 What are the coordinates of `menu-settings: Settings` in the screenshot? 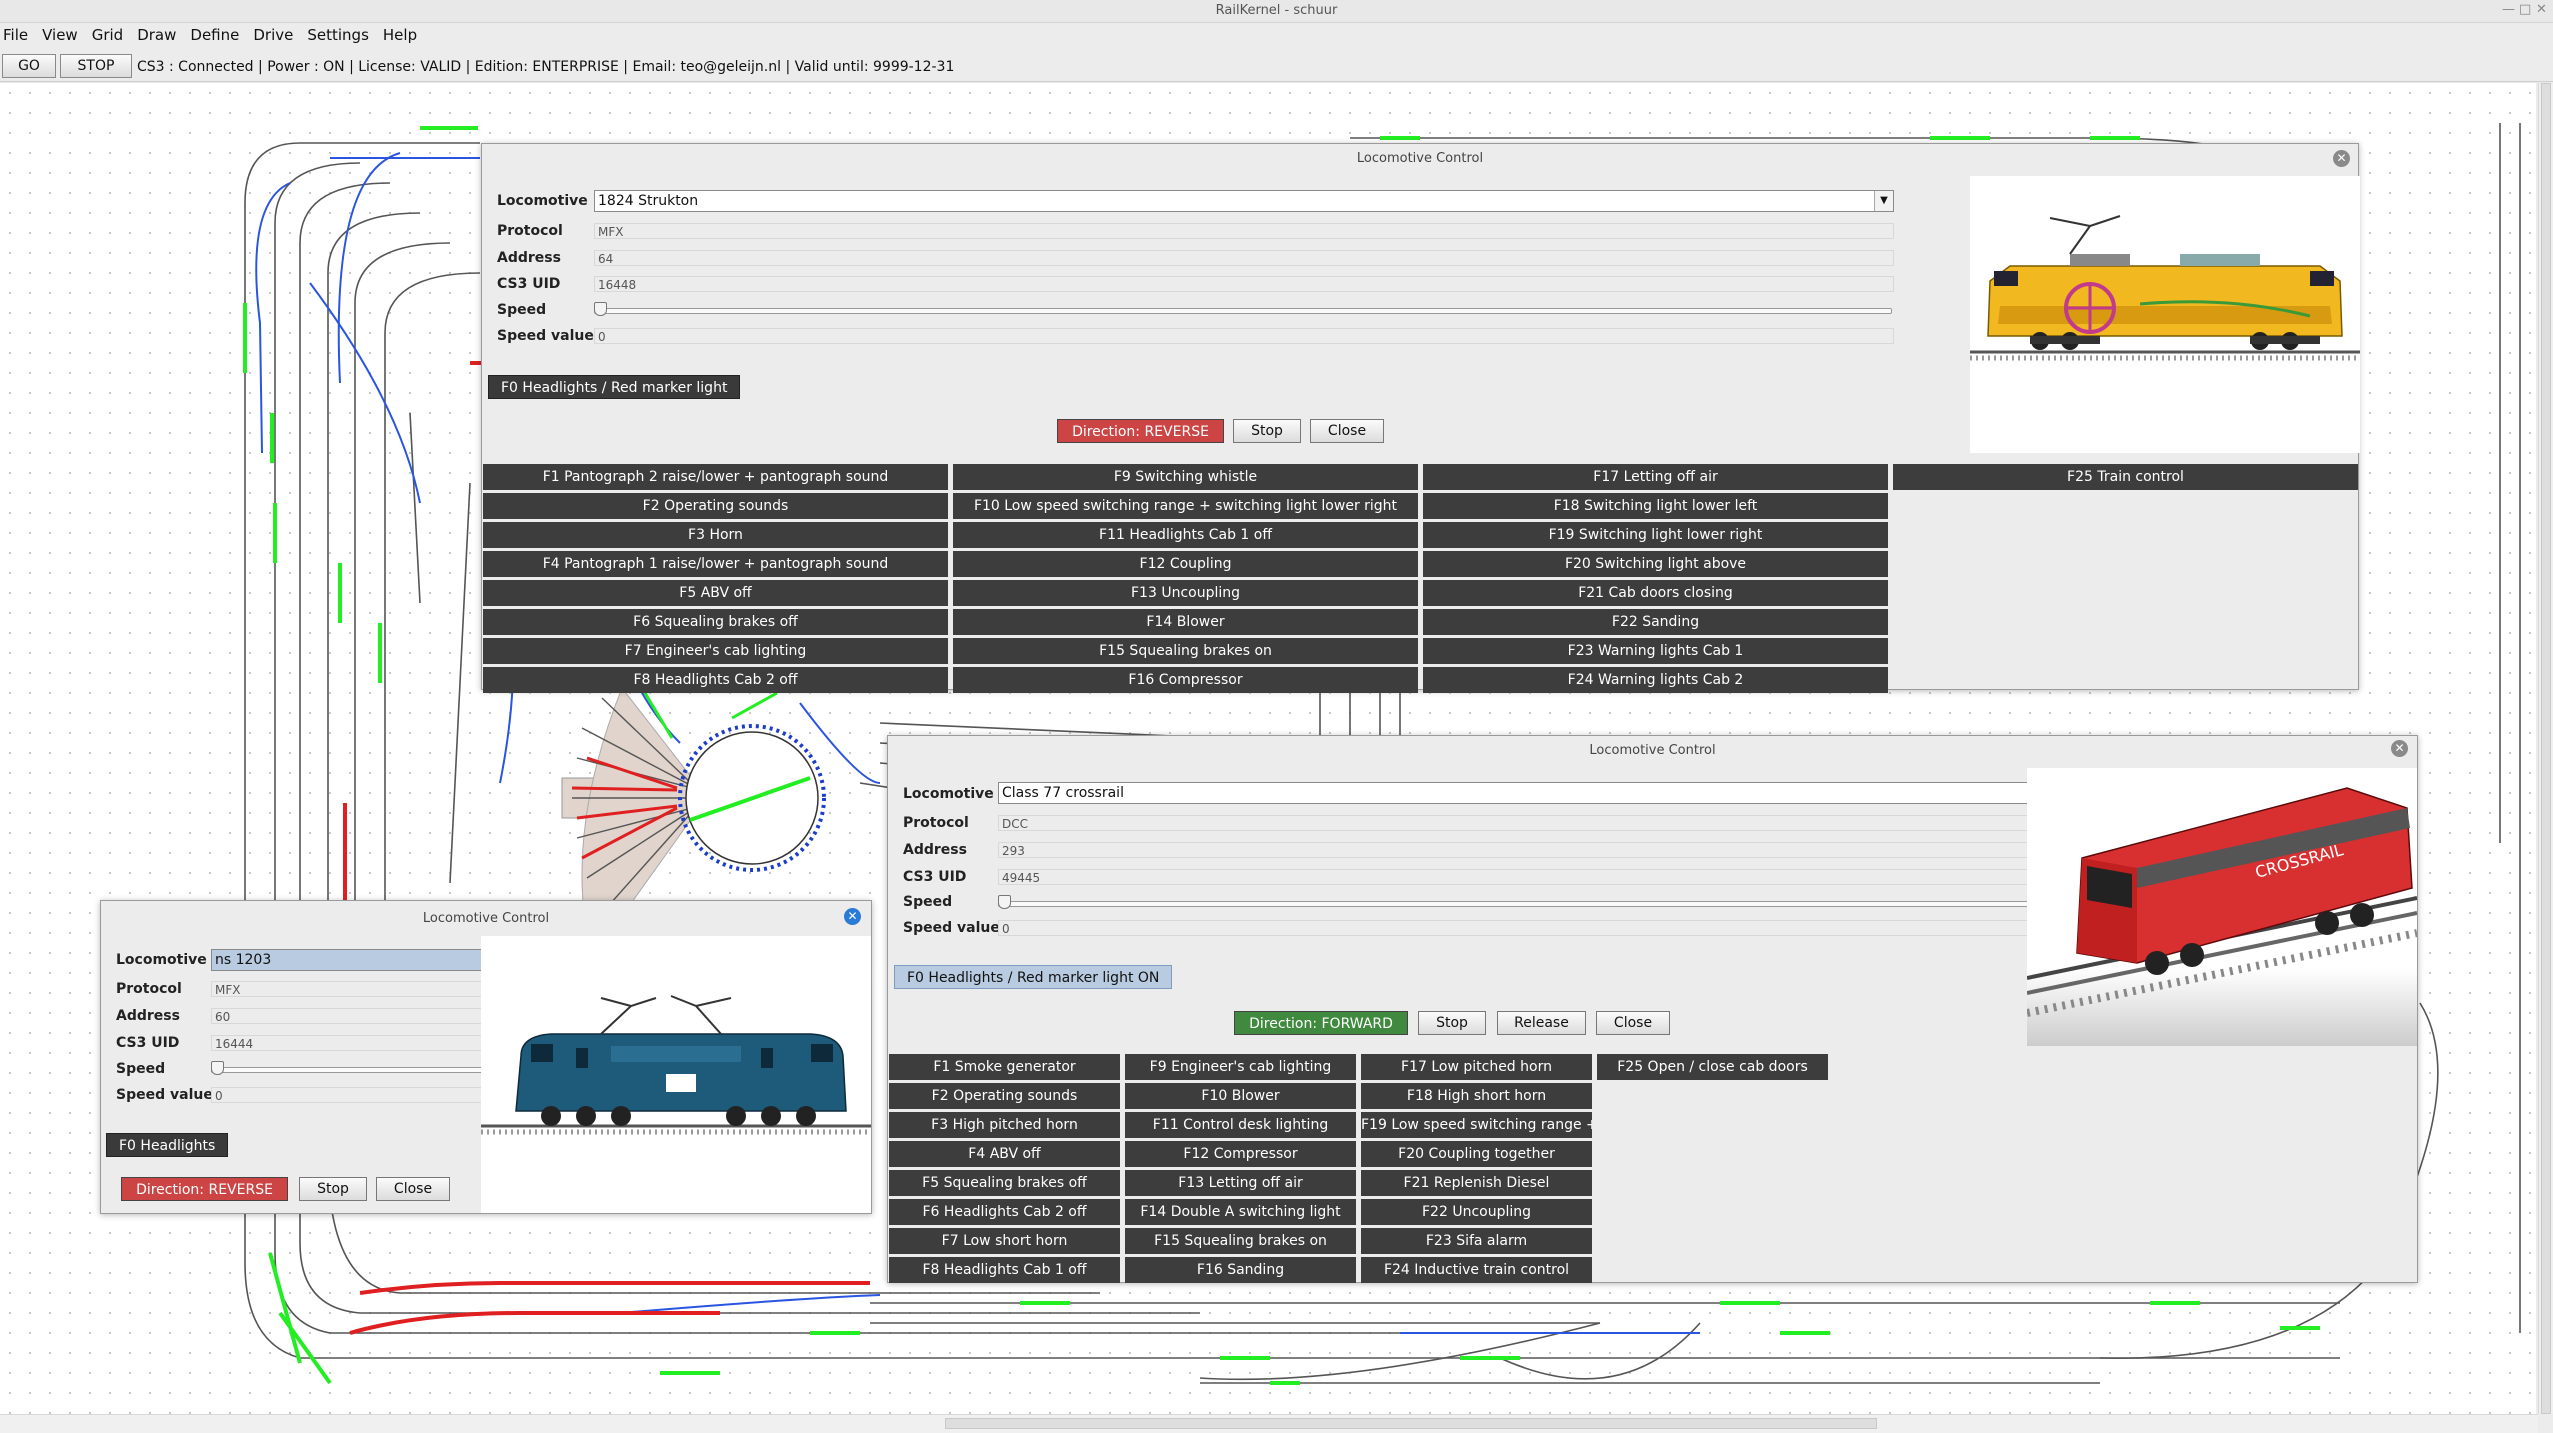 It's located at (338, 33).